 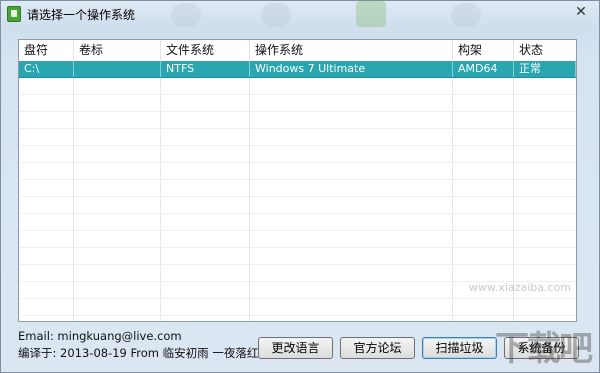 I want to click on cell-arch: AMD64, so click(x=483, y=69).